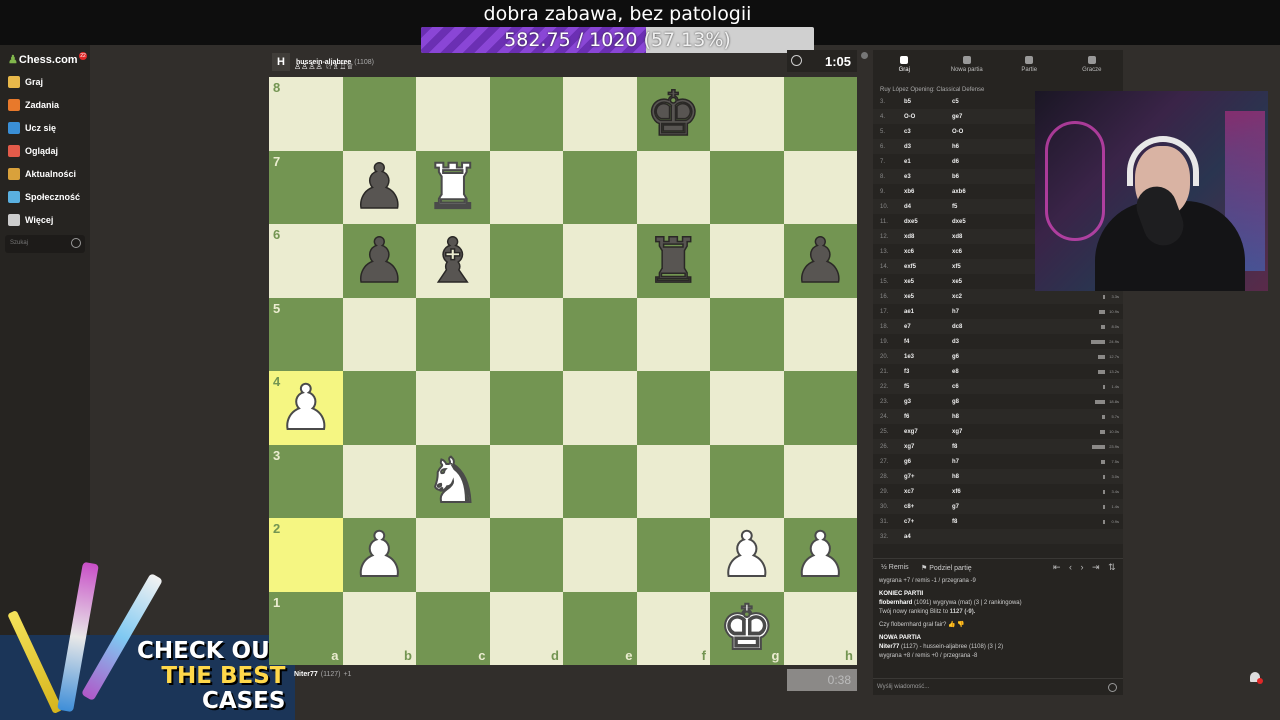 This screenshot has height=720, width=1280. Describe the element at coordinates (820, 481) in the screenshot. I see `square-h3` at that location.